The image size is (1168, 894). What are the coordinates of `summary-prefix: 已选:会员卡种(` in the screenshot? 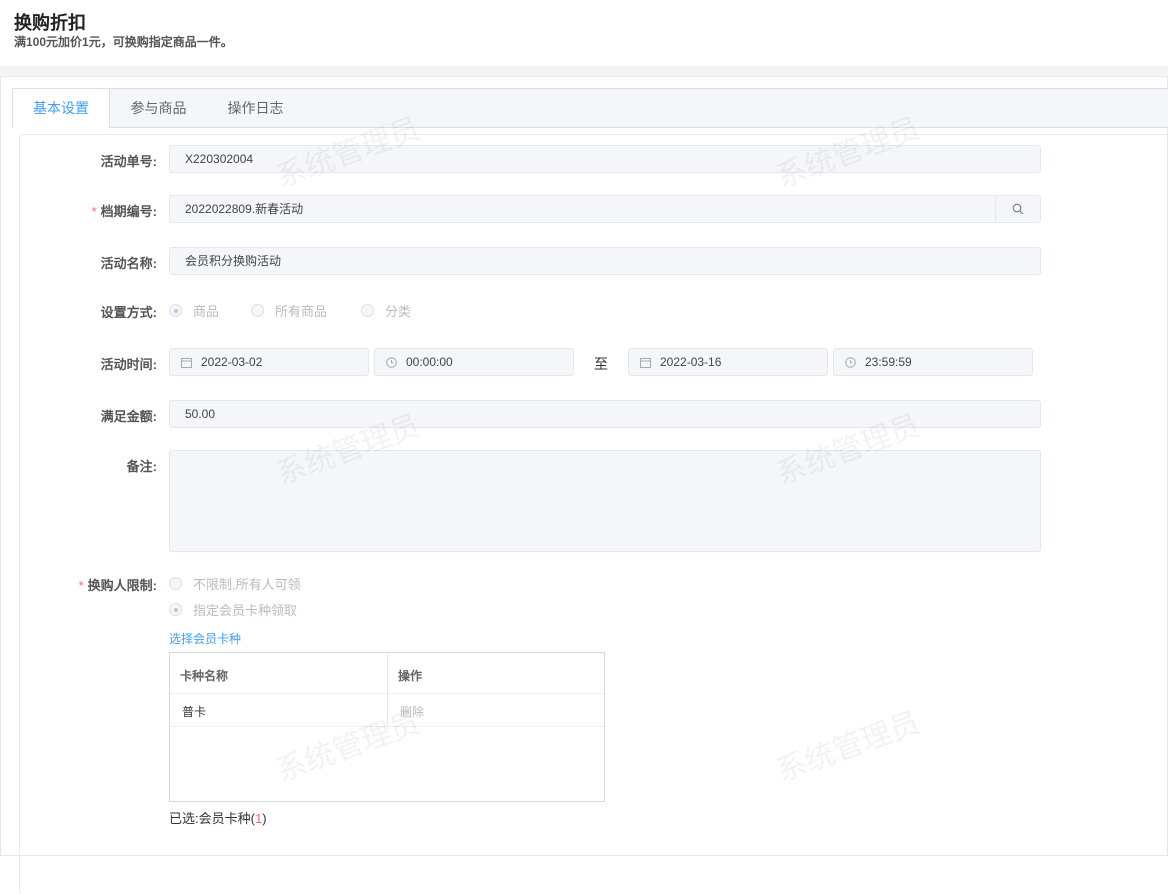 It's located at (212, 818).